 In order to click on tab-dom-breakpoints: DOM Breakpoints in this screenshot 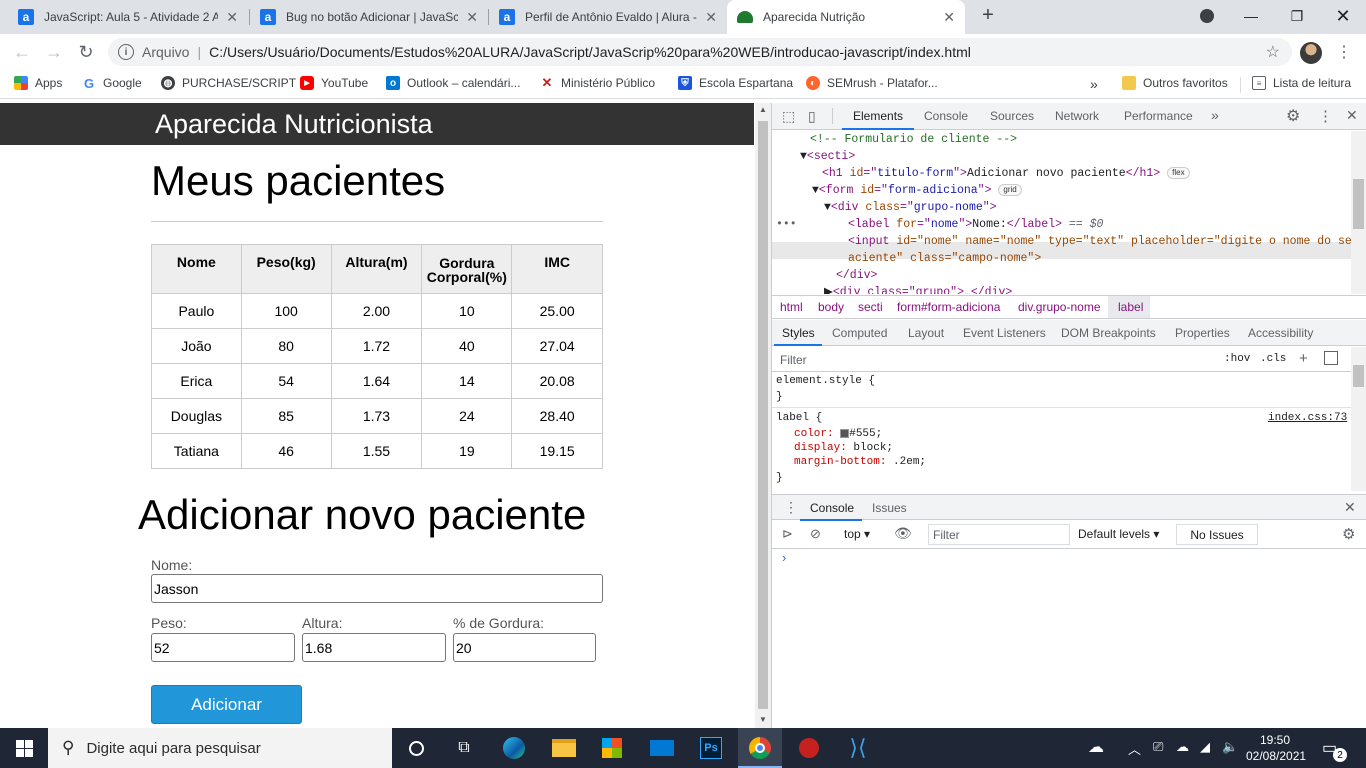, I will do `click(1108, 333)`.